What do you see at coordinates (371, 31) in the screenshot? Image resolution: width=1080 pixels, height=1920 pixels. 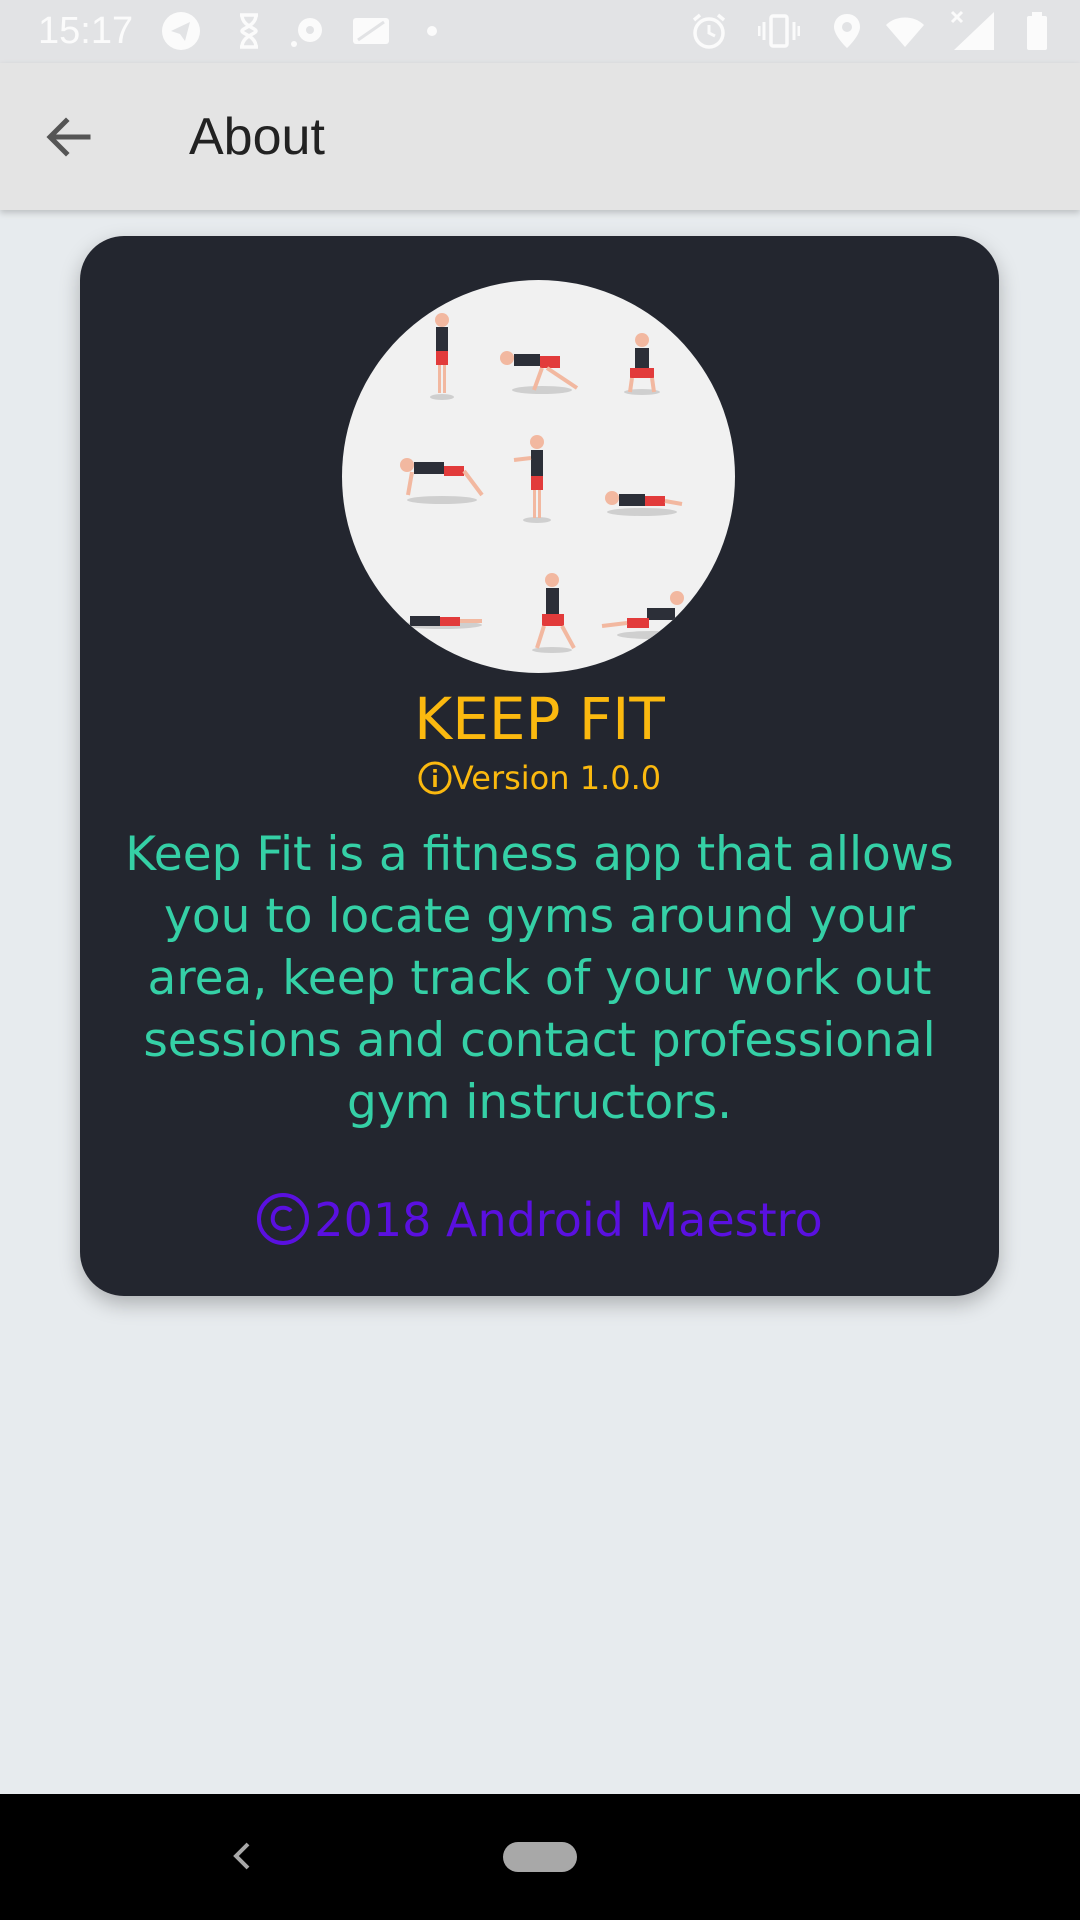 I see `screen-icon` at bounding box center [371, 31].